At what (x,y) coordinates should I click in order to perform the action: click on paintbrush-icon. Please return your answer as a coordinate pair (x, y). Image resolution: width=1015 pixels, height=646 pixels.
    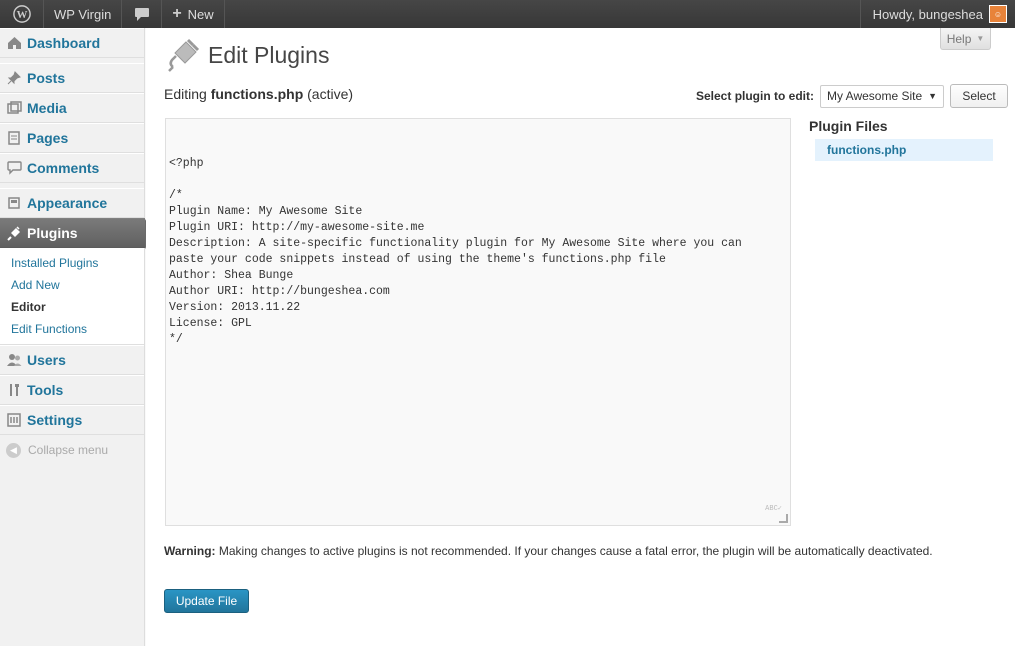
    Looking at the image, I should click on (14, 203).